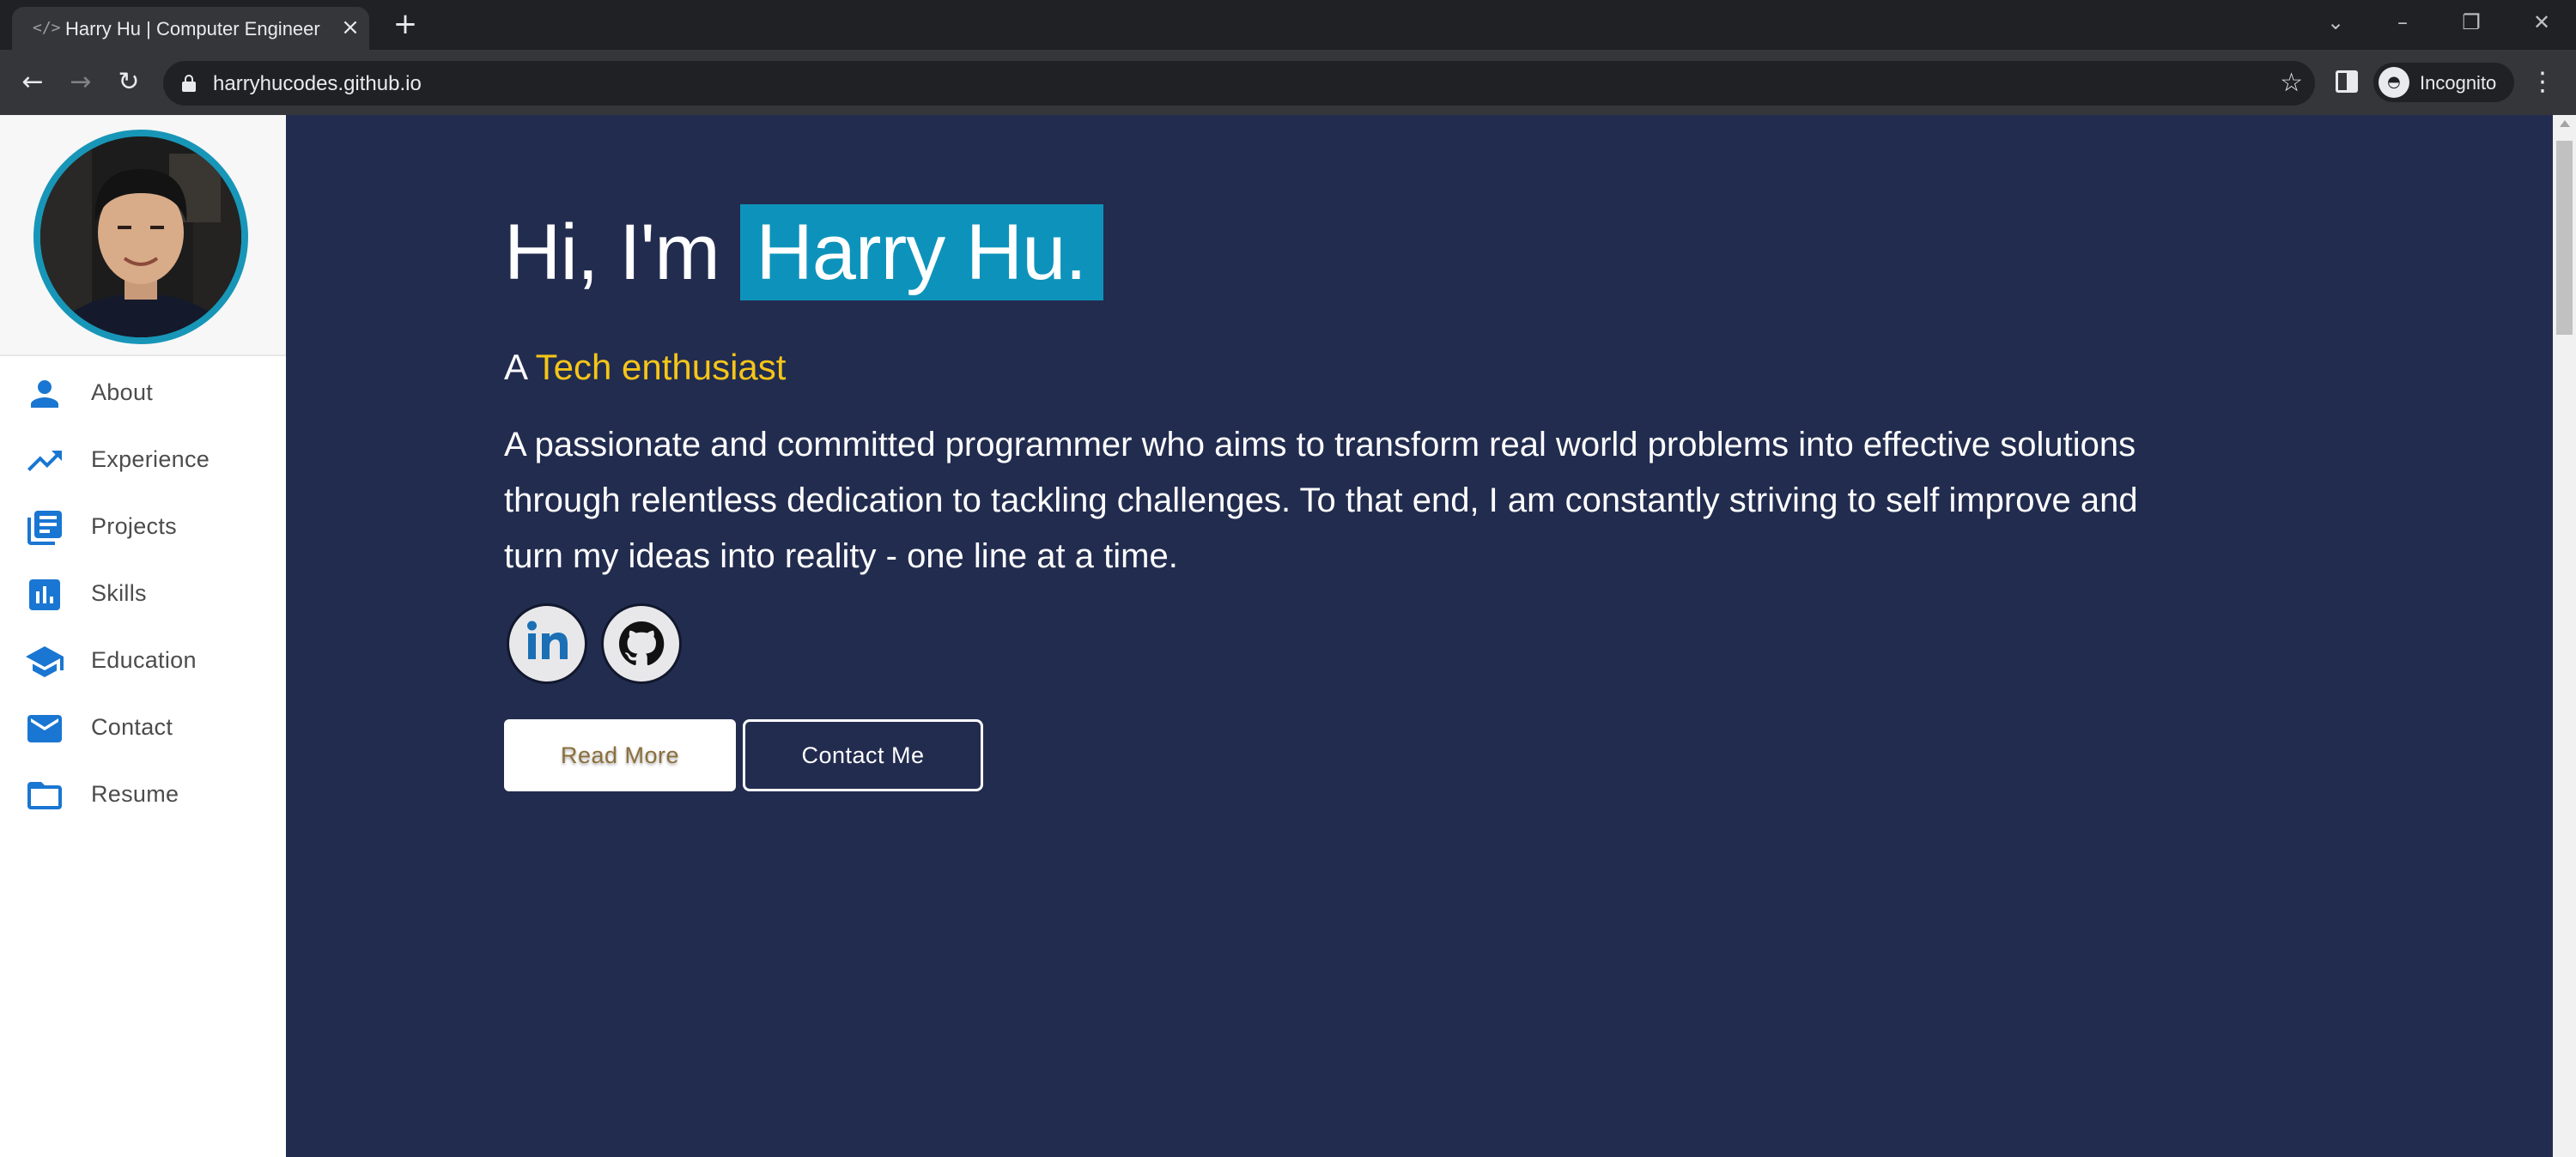  What do you see at coordinates (2402, 22) in the screenshot?
I see `minimize-icon: –` at bounding box center [2402, 22].